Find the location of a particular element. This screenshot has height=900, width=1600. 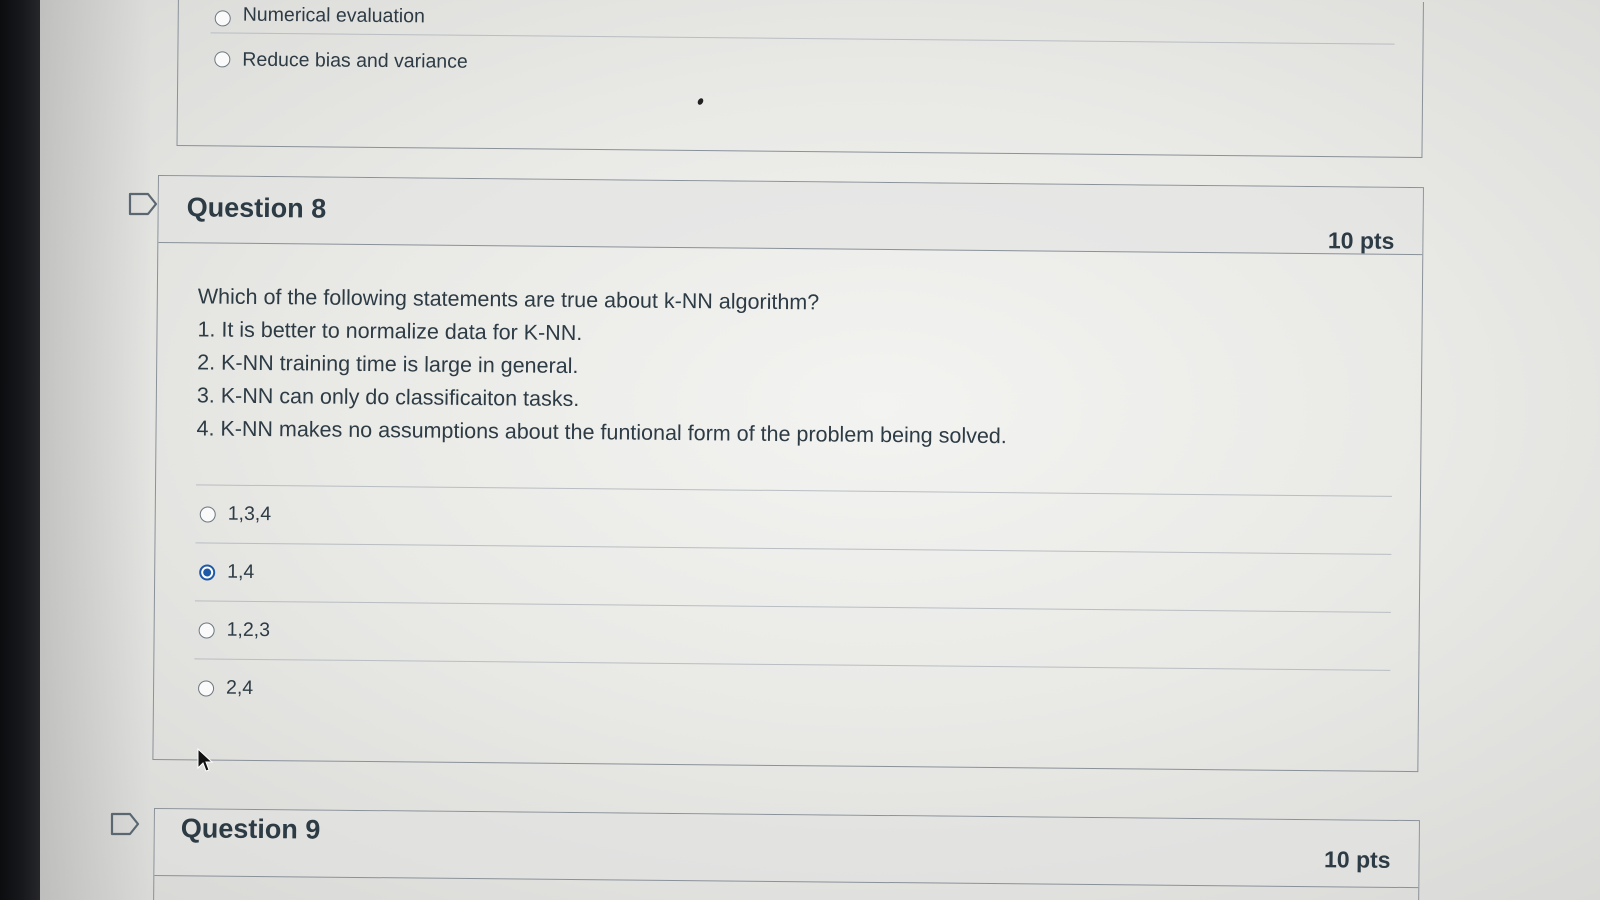

question-header: Question 8 10 pts is located at coordinates (790, 216).